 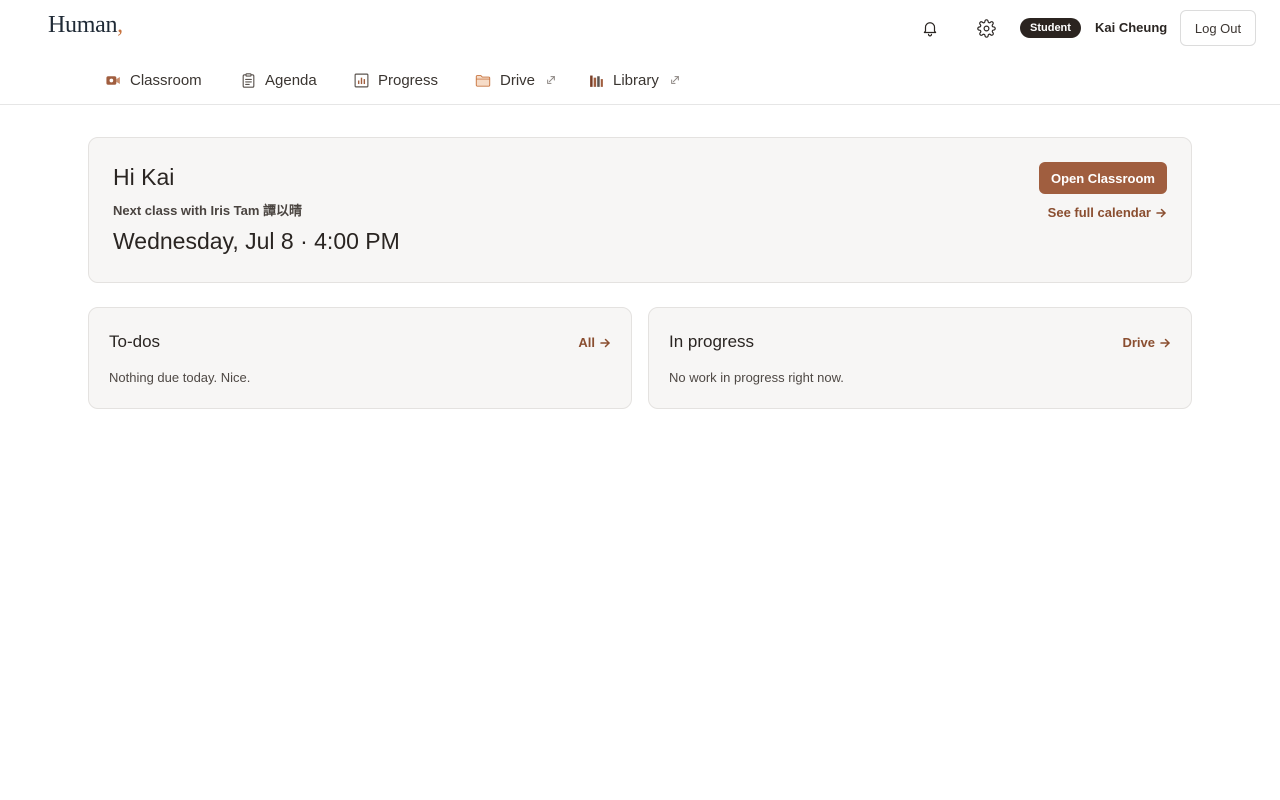 What do you see at coordinates (586, 342) in the screenshot?
I see `todos-all-label: All` at bounding box center [586, 342].